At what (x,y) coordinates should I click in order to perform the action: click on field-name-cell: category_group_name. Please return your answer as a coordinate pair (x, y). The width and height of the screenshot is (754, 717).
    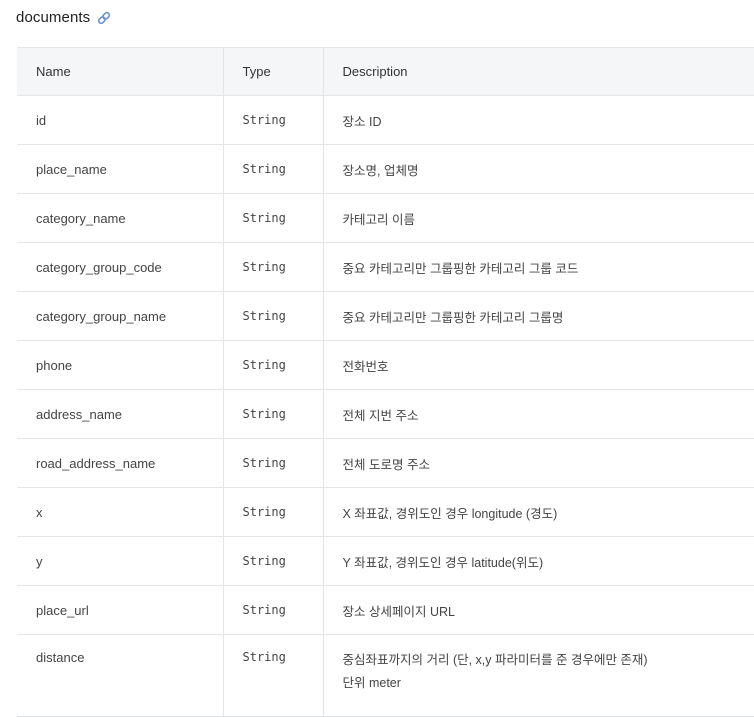
    Looking at the image, I should click on (120, 316).